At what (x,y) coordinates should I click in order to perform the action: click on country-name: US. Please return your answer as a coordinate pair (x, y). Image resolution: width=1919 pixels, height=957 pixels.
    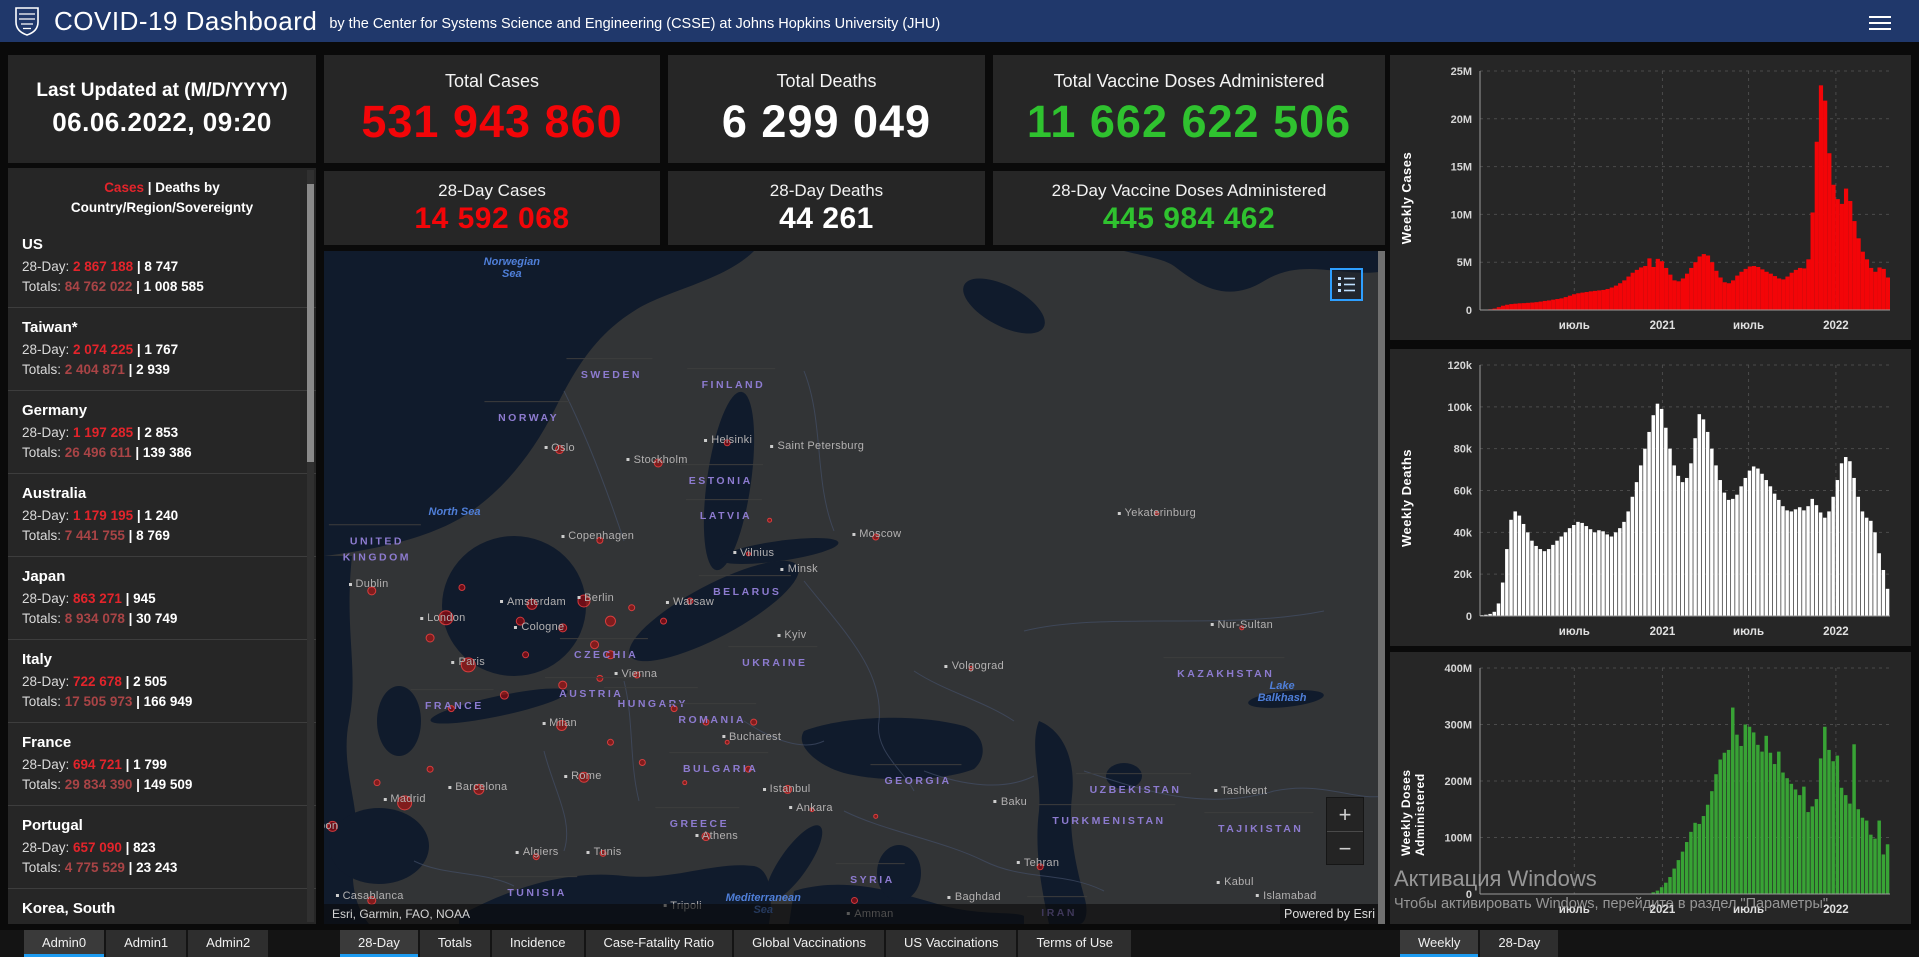
    Looking at the image, I should click on (32, 245).